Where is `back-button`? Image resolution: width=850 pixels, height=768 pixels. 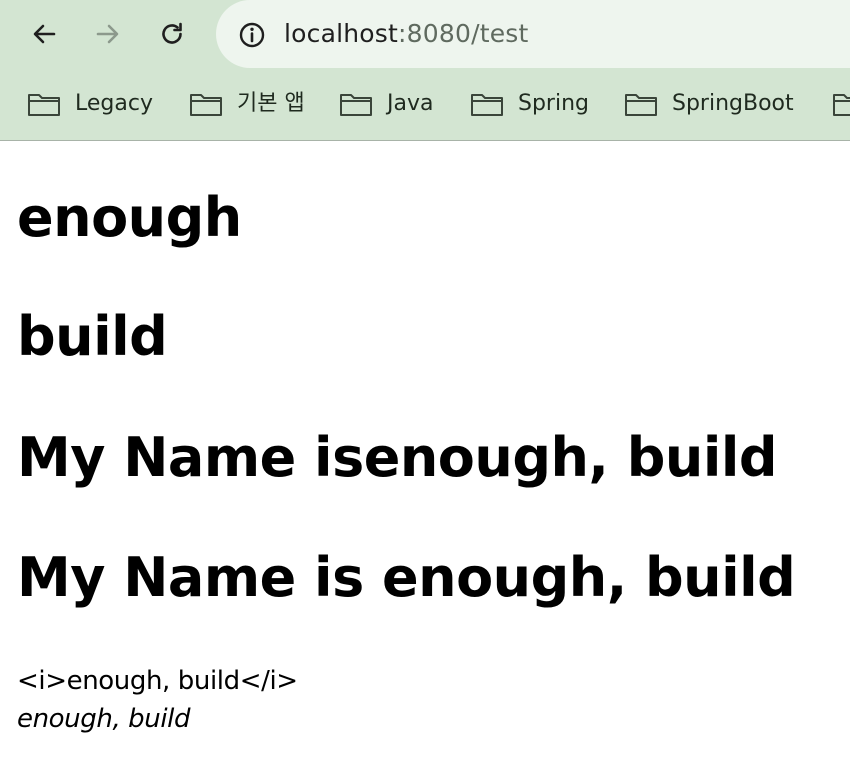
back-button is located at coordinates (44, 34).